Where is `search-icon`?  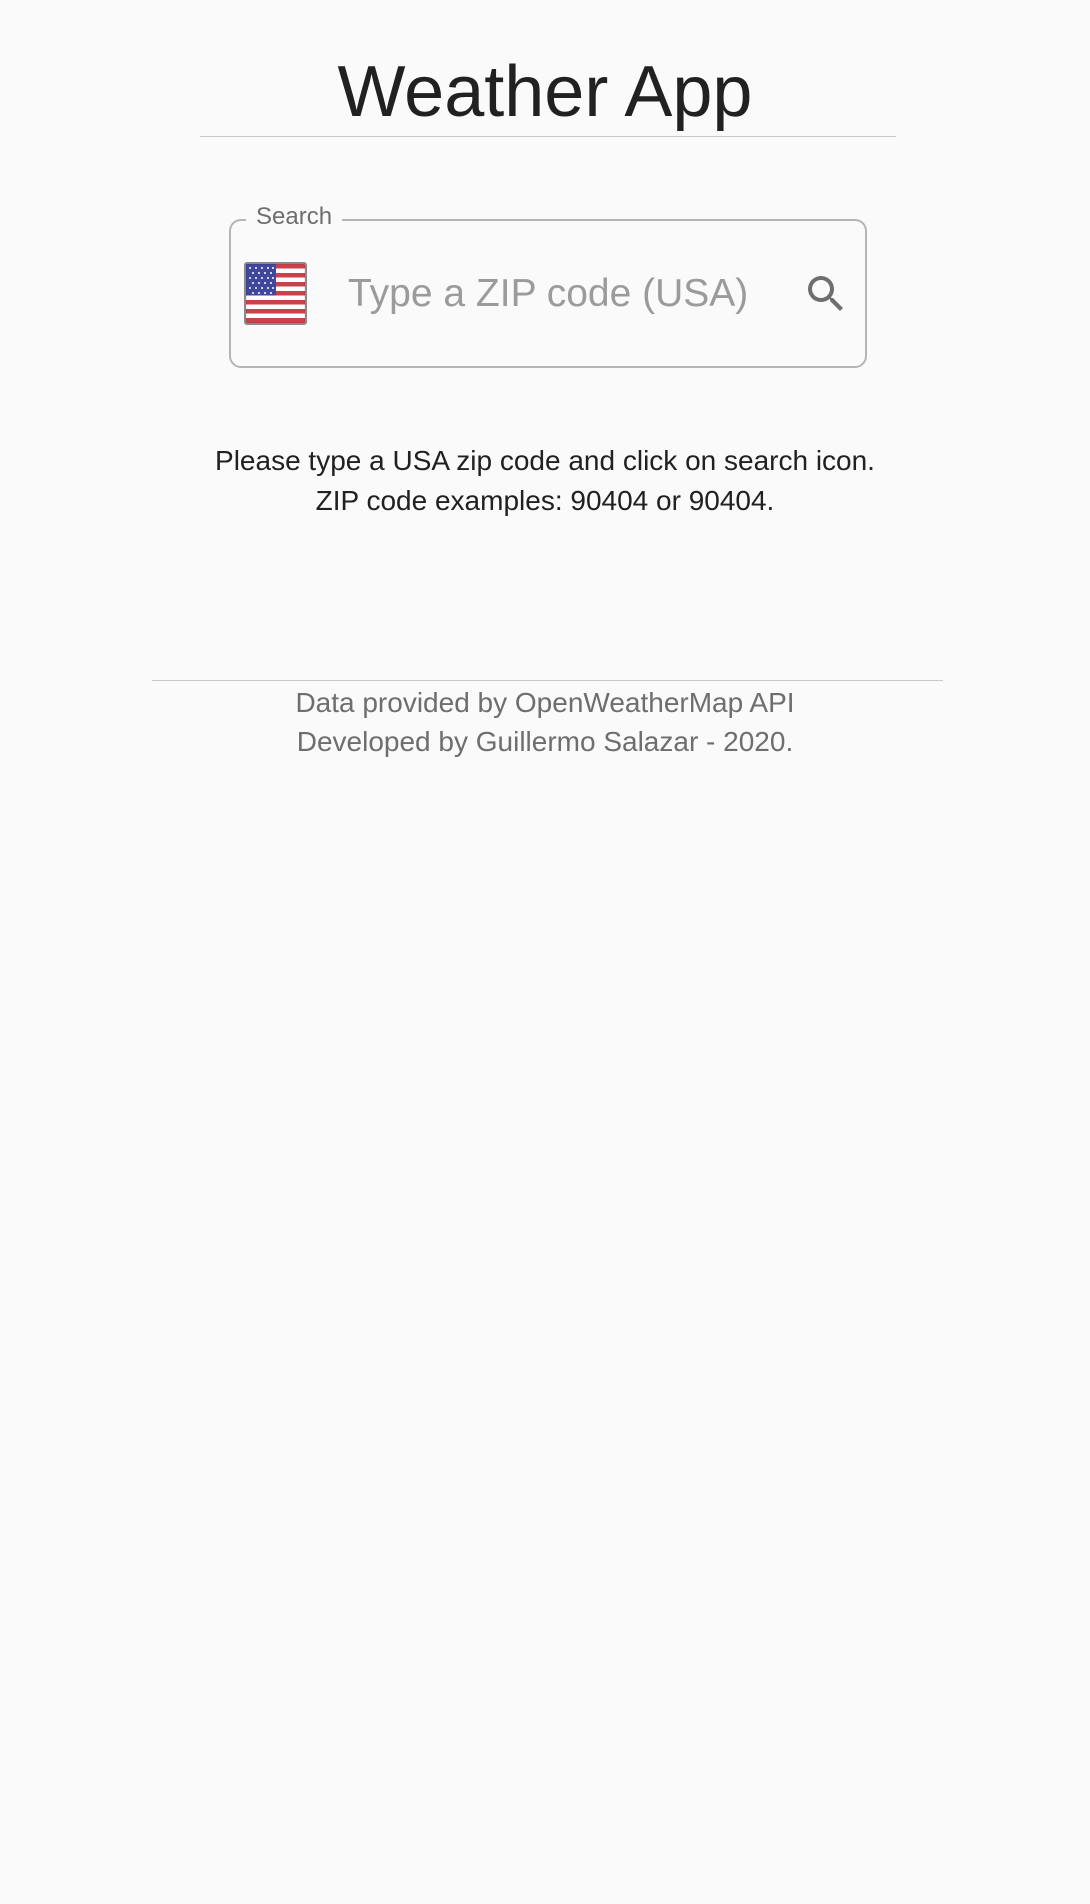 search-icon is located at coordinates (825, 293).